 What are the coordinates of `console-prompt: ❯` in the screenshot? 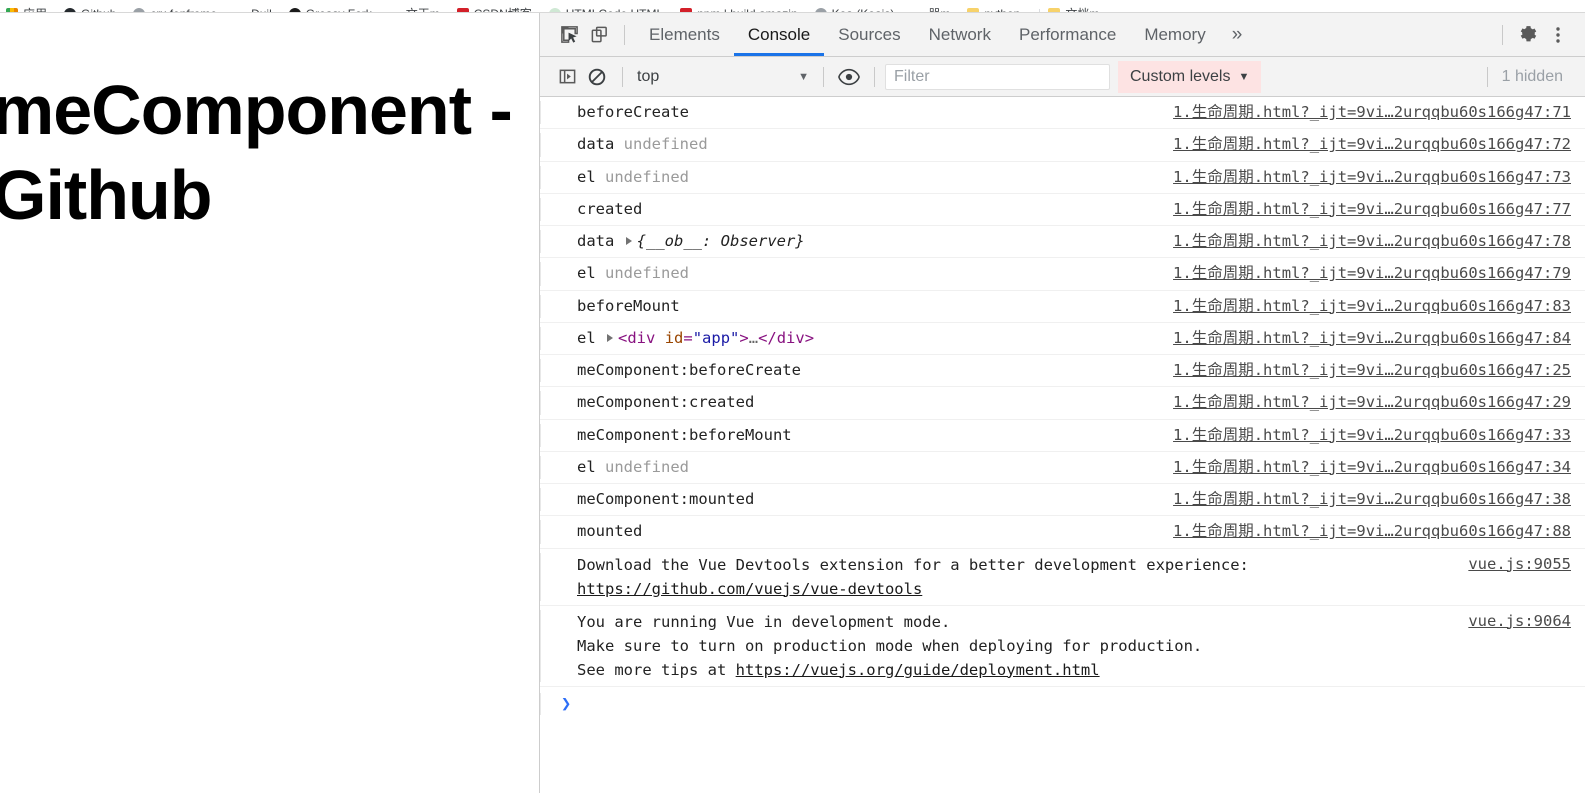 It's located at (1062, 703).